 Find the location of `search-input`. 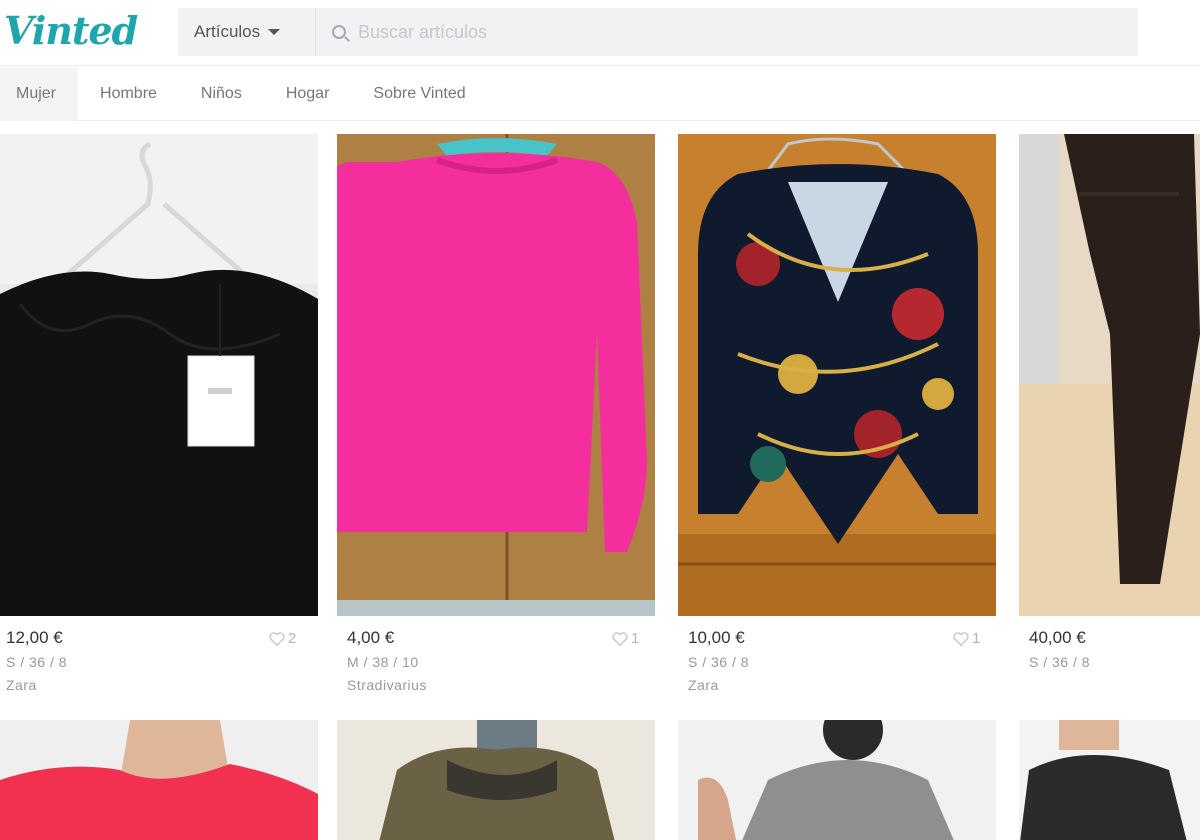

search-input is located at coordinates (708, 32).